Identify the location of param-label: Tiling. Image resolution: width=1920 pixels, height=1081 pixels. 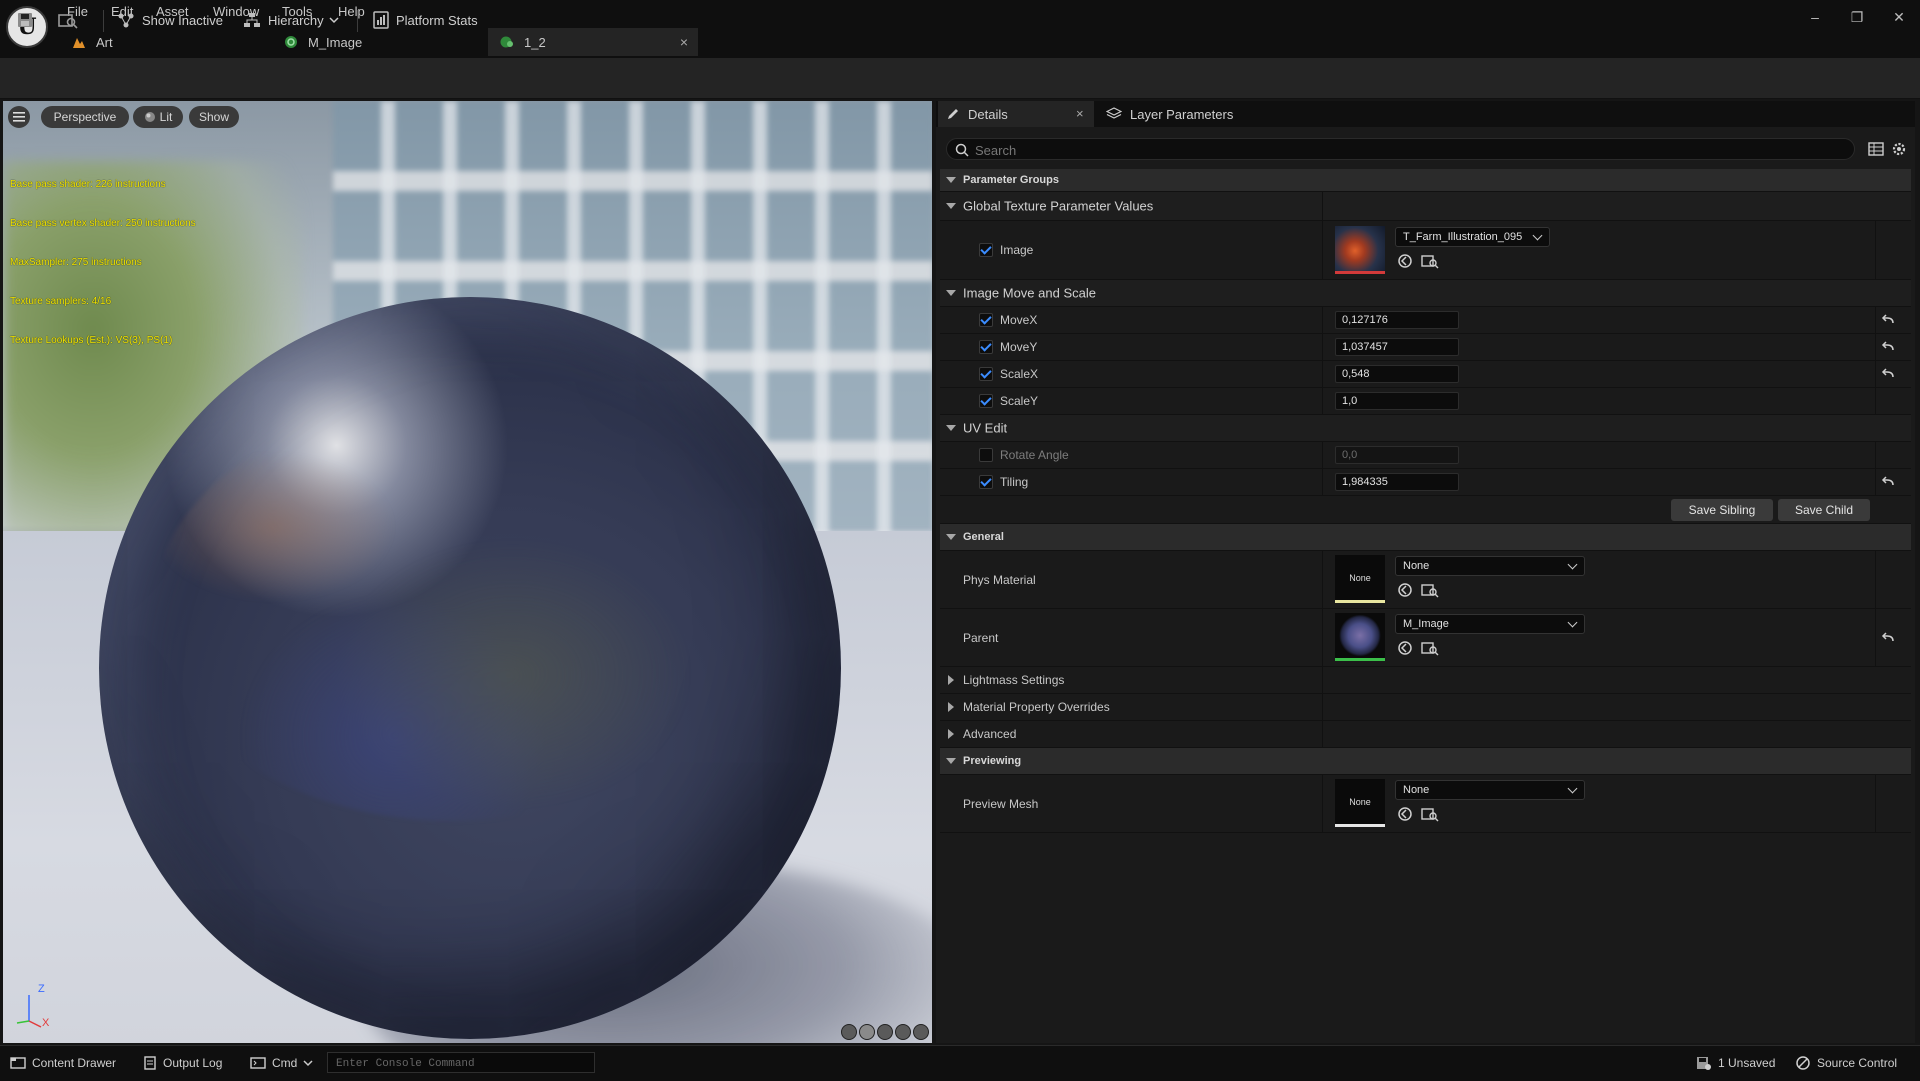
(1014, 482).